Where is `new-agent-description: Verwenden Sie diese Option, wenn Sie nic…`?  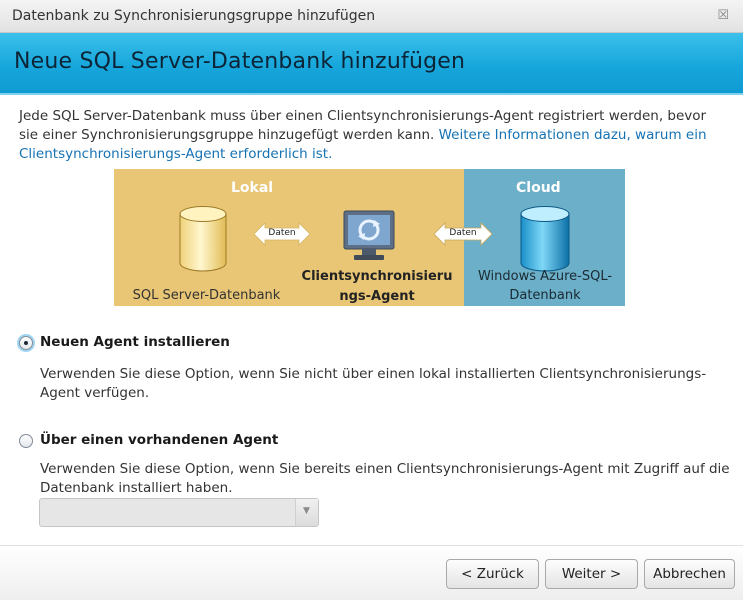
new-agent-description: Verwenden Sie diese Option, wenn Sie nic… is located at coordinates (373, 383).